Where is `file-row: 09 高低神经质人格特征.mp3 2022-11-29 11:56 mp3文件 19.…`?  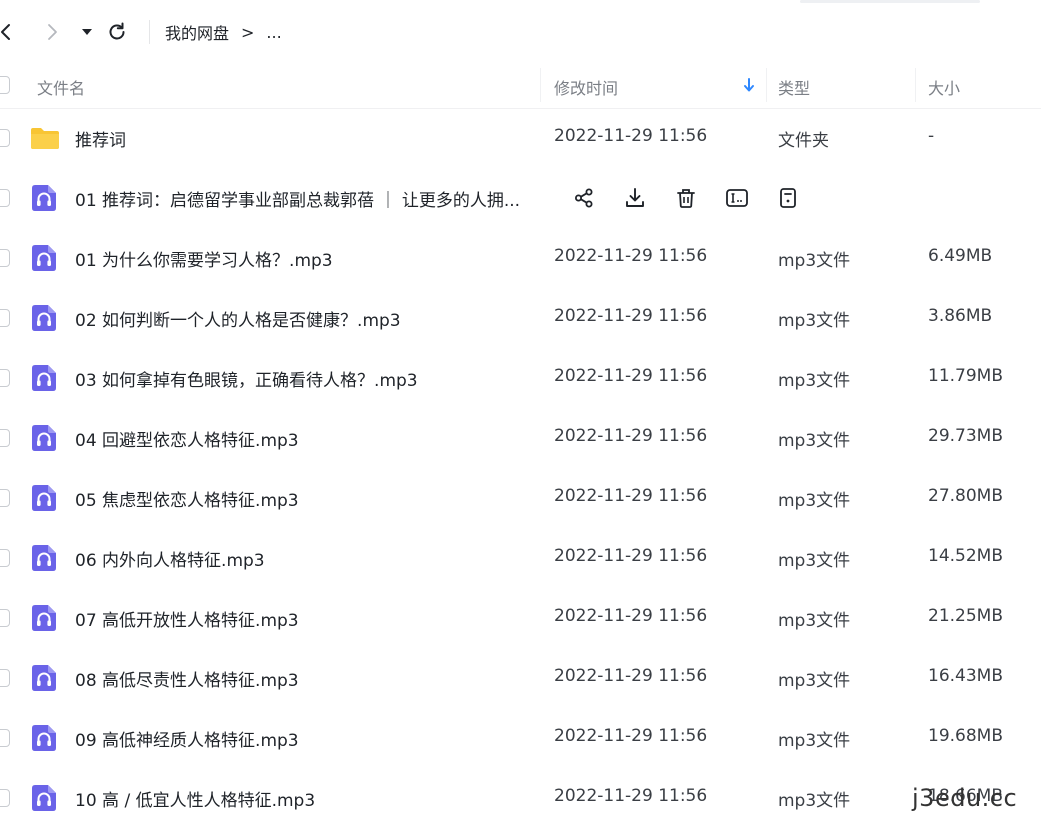 file-row: 09 高低神经质人格特征.mp3 2022-11-29 11:56 mp3文件 19.… is located at coordinates (520, 738).